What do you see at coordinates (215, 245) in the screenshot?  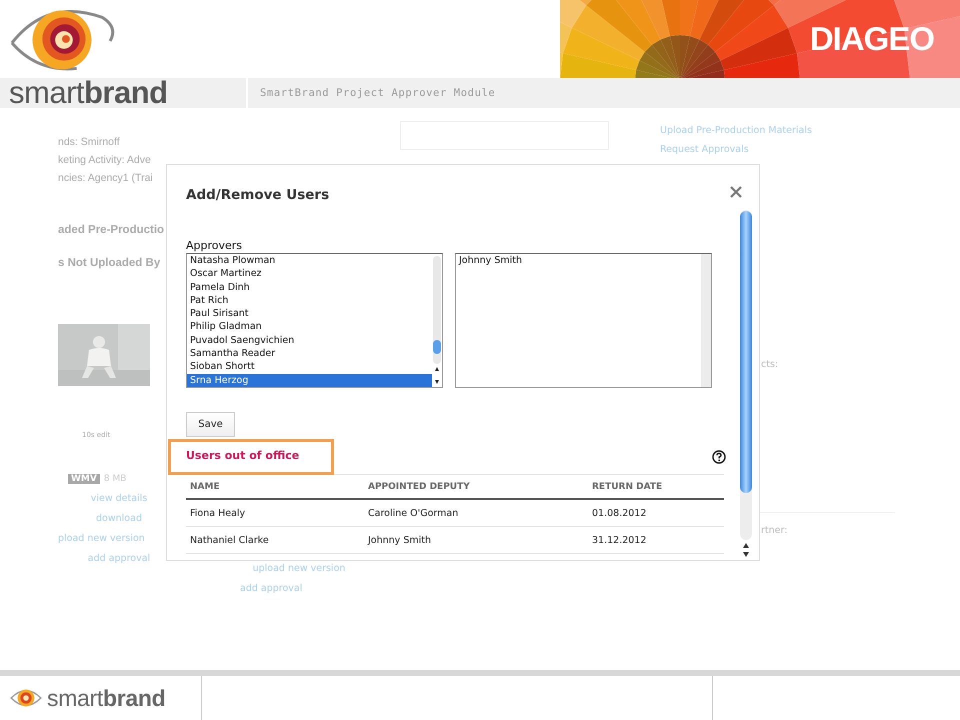 I see `approvers-label: Approvers` at bounding box center [215, 245].